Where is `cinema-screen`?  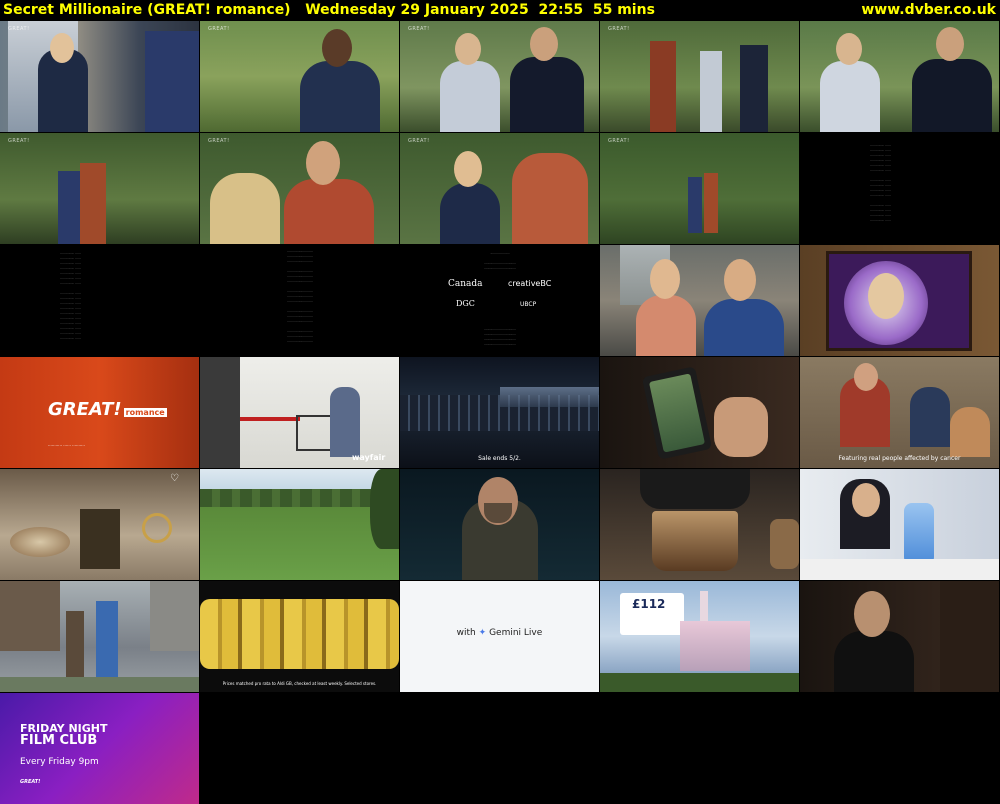 cinema-screen is located at coordinates (549, 397).